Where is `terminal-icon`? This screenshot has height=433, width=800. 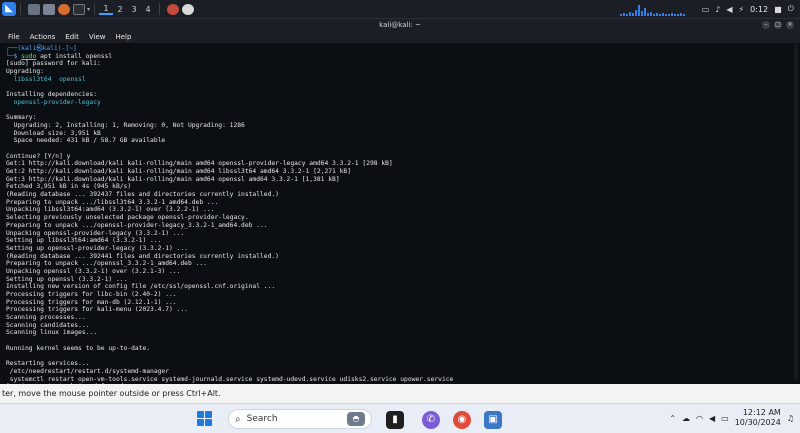 terminal-icon is located at coordinates (79, 9).